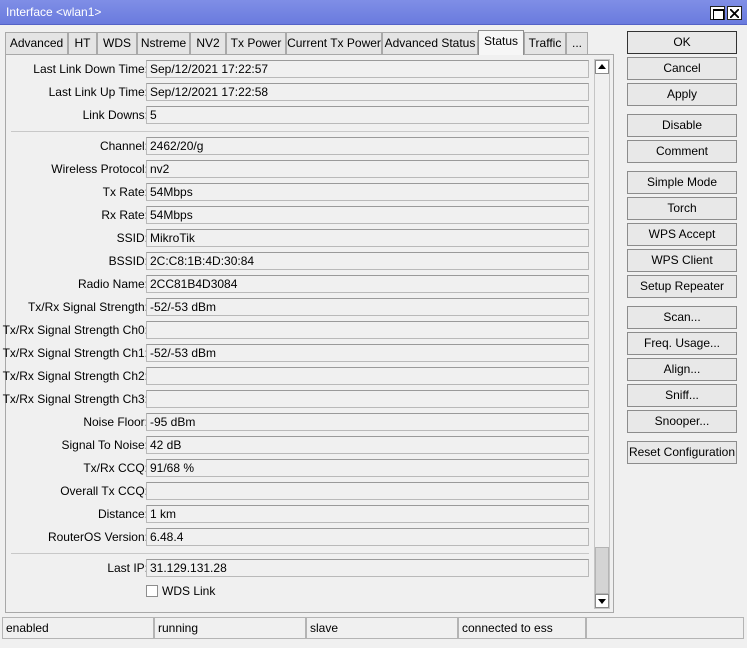 The width and height of the screenshot is (747, 648). Describe the element at coordinates (75, 399) in the screenshot. I see `field-label: Tx/Rx Signal Strength Ch3:` at that location.